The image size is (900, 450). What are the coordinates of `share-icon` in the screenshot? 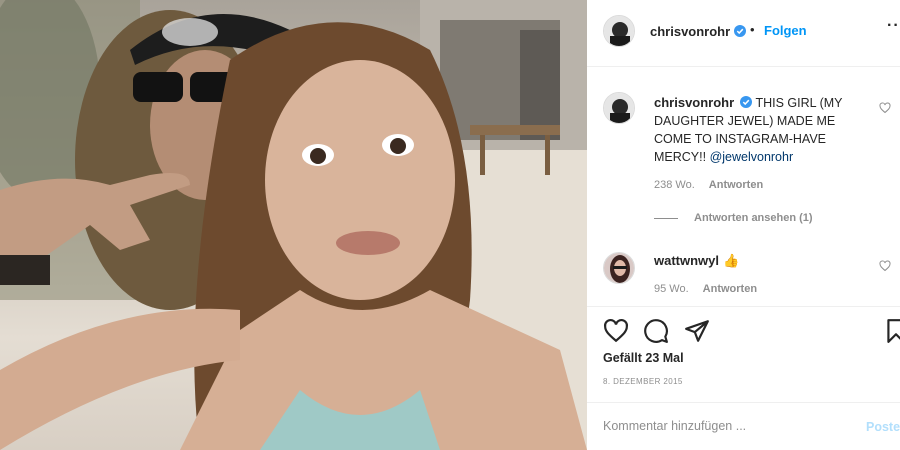 It's located at (697, 331).